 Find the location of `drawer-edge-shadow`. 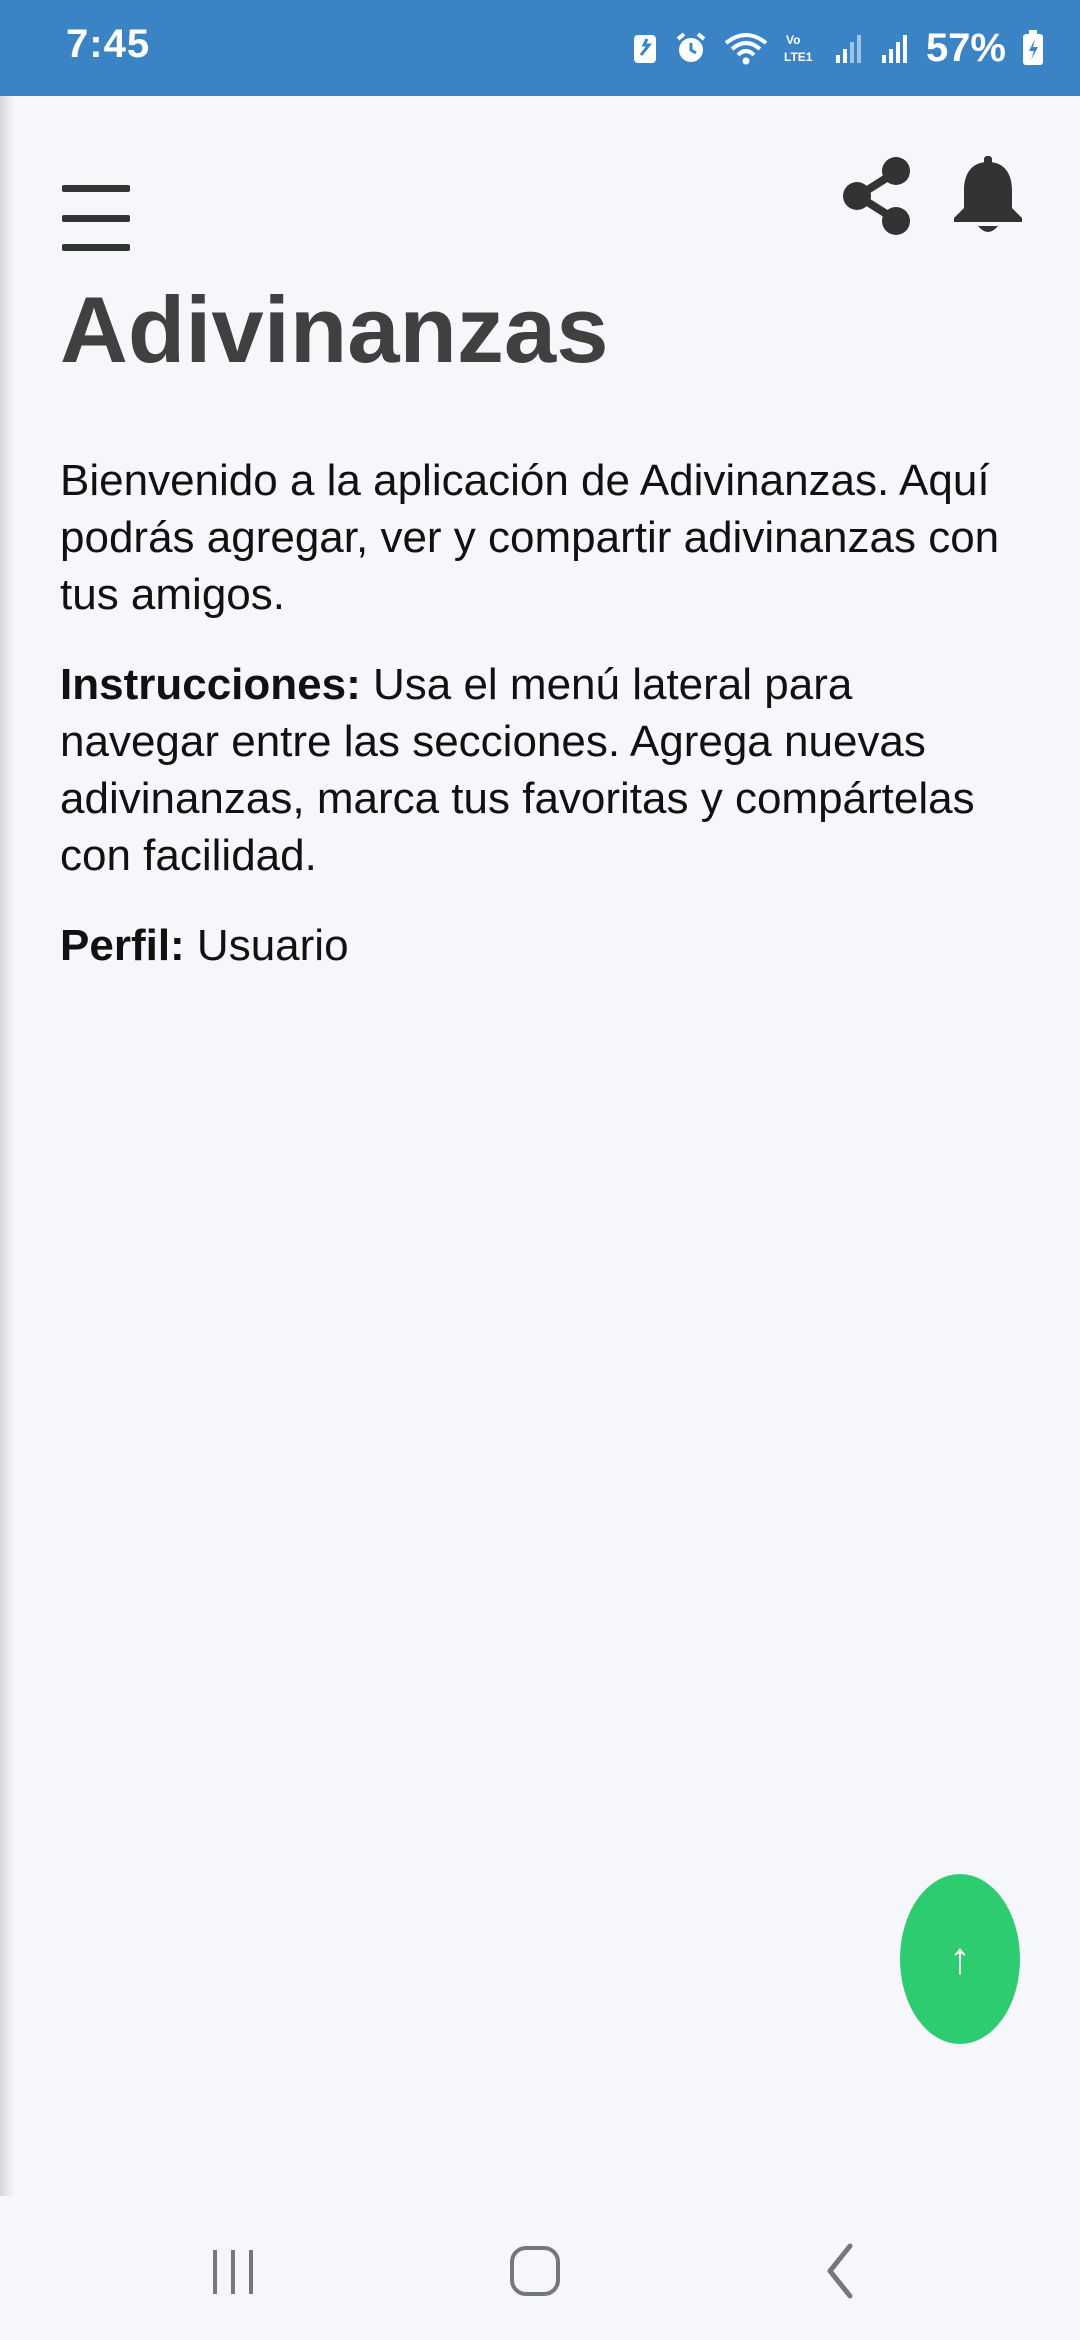

drawer-edge-shadow is located at coordinates (7, 1146).